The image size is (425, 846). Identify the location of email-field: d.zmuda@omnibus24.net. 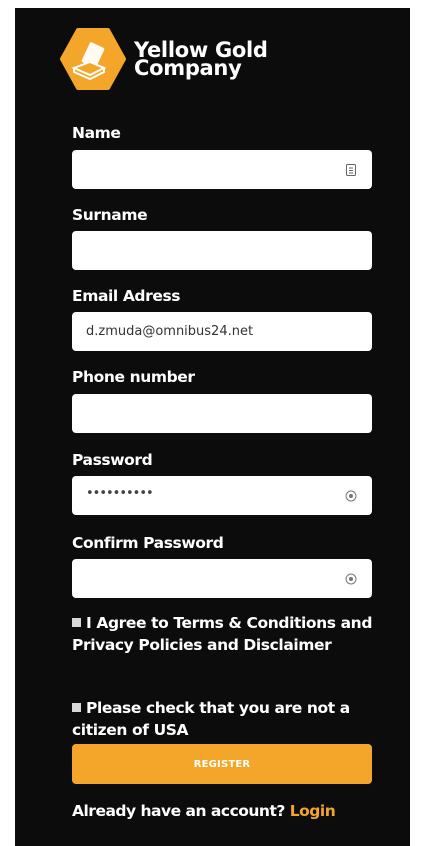
(222, 331).